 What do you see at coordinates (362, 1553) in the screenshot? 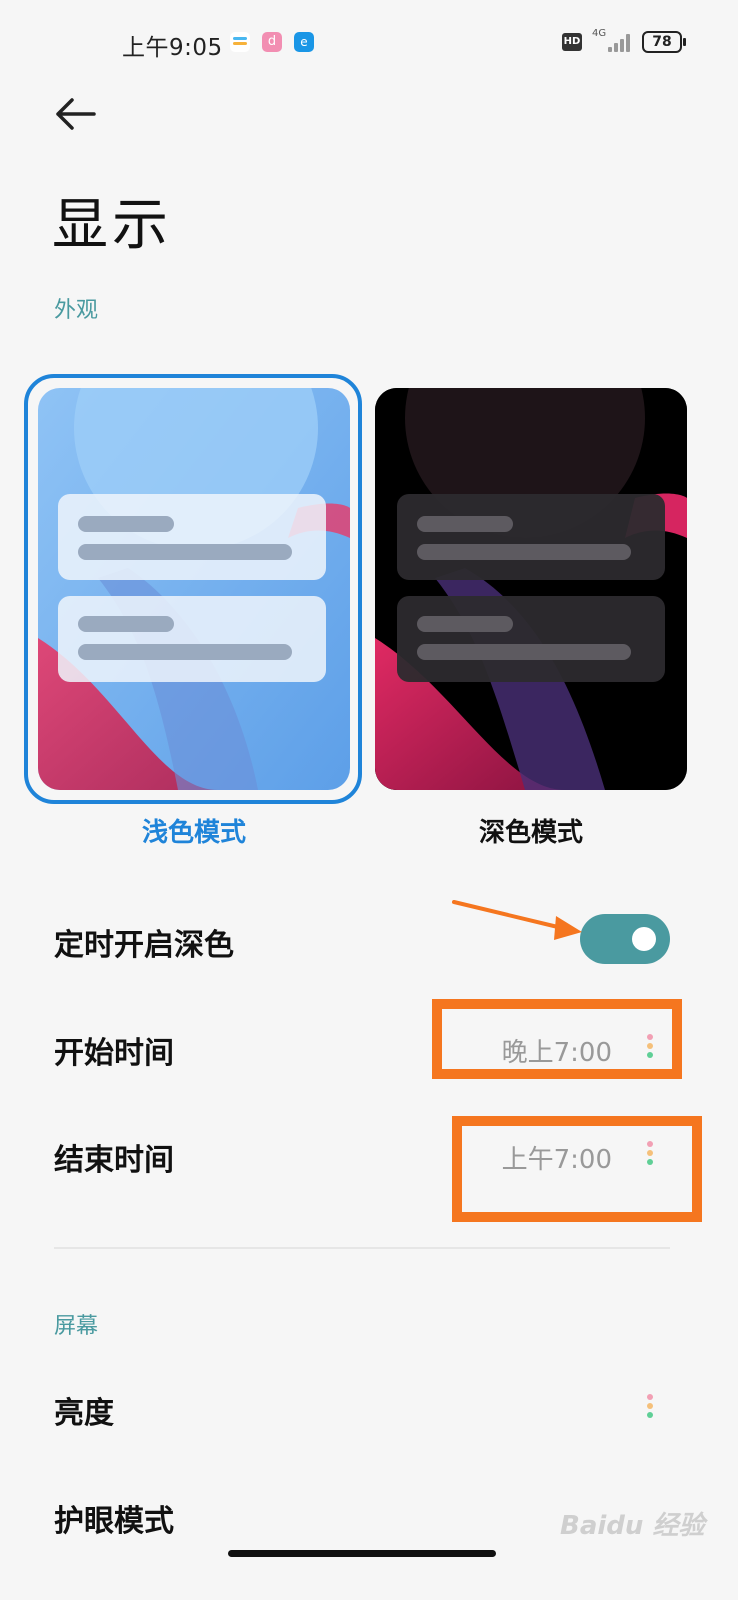
I see `home-indicator` at bounding box center [362, 1553].